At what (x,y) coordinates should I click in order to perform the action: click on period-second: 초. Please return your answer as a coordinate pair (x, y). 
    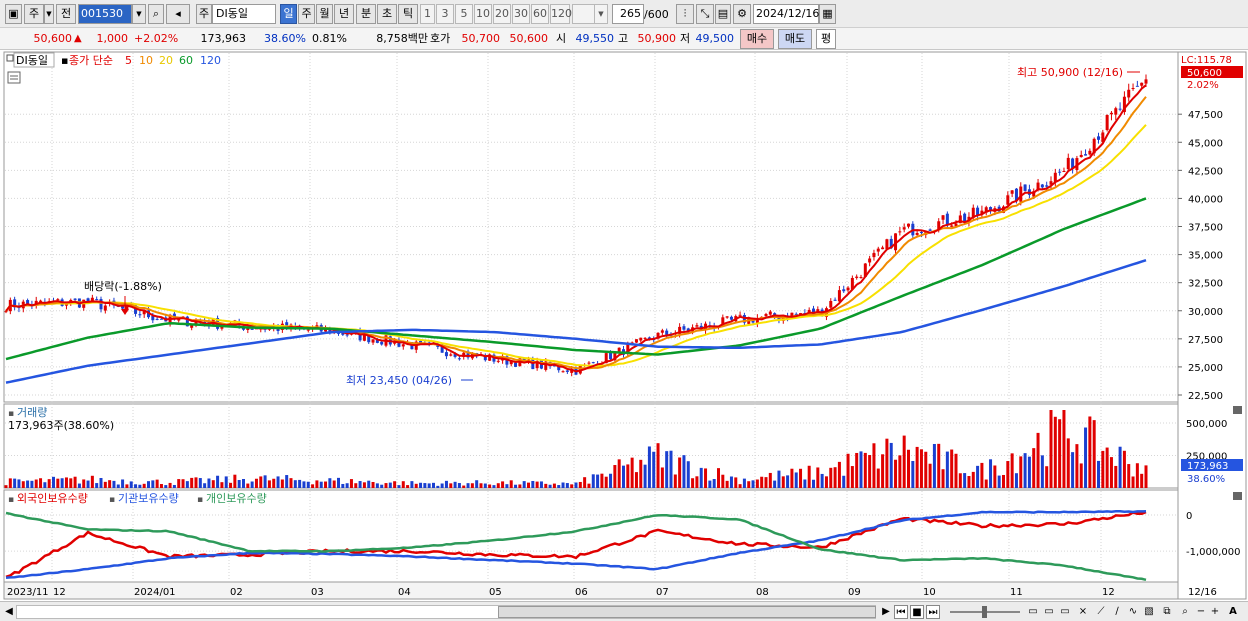
    Looking at the image, I should click on (387, 14).